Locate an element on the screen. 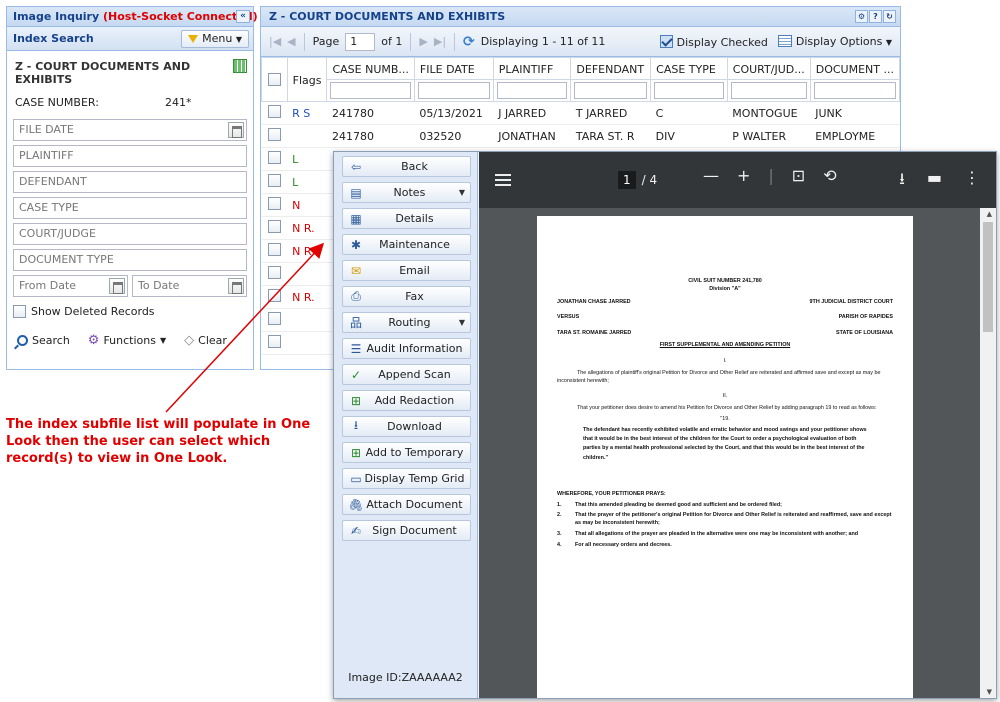 This screenshot has height=702, width=1000. first-page-icon: |◀ is located at coordinates (275, 41).